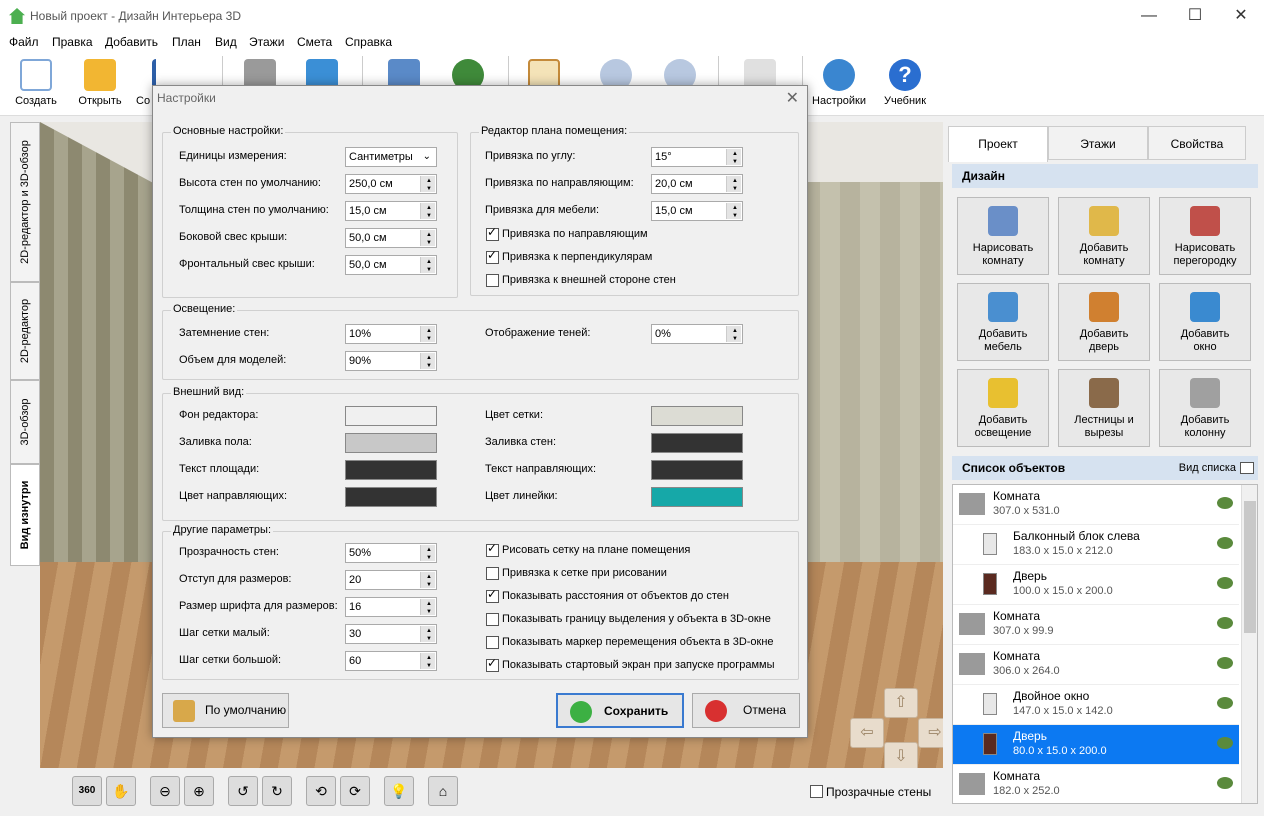 The height and width of the screenshot is (816, 1264). I want to click on pan-down-button: ⇩, so click(901, 755).